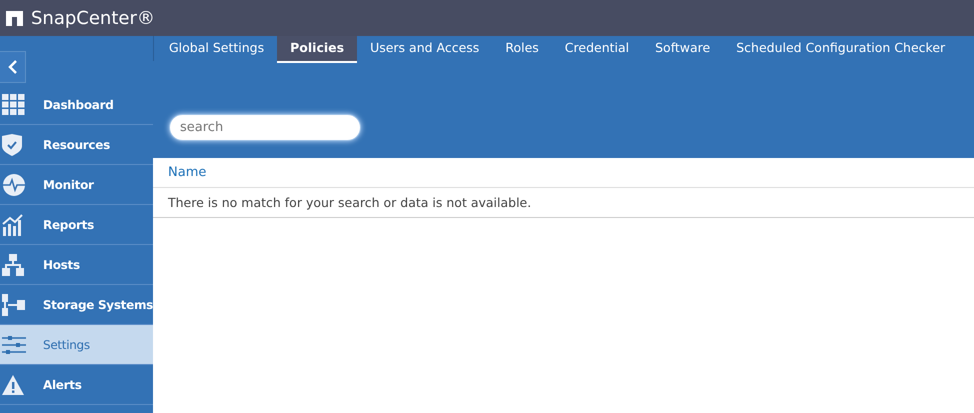  I want to click on nav-item: Monitor, so click(76, 185).